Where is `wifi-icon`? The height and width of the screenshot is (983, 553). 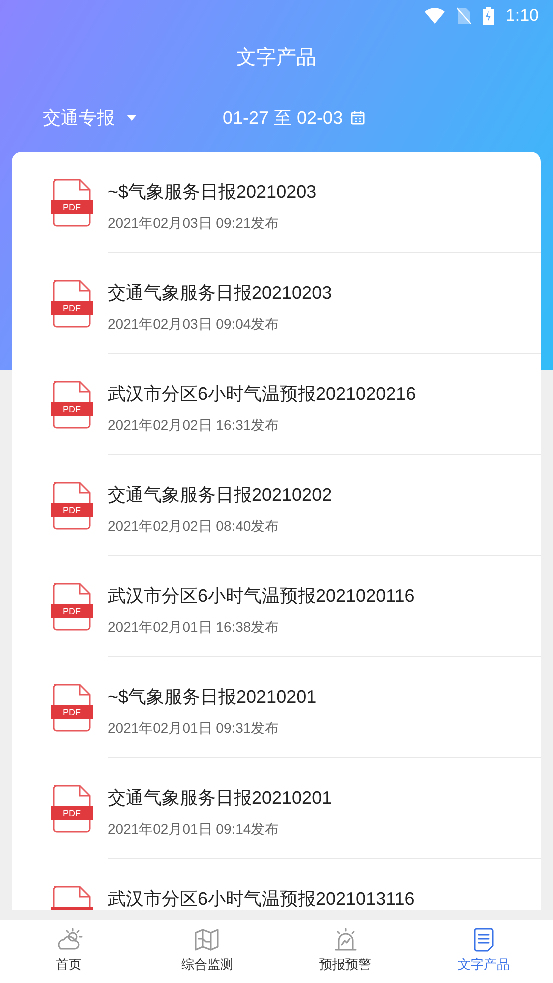 wifi-icon is located at coordinates (434, 16).